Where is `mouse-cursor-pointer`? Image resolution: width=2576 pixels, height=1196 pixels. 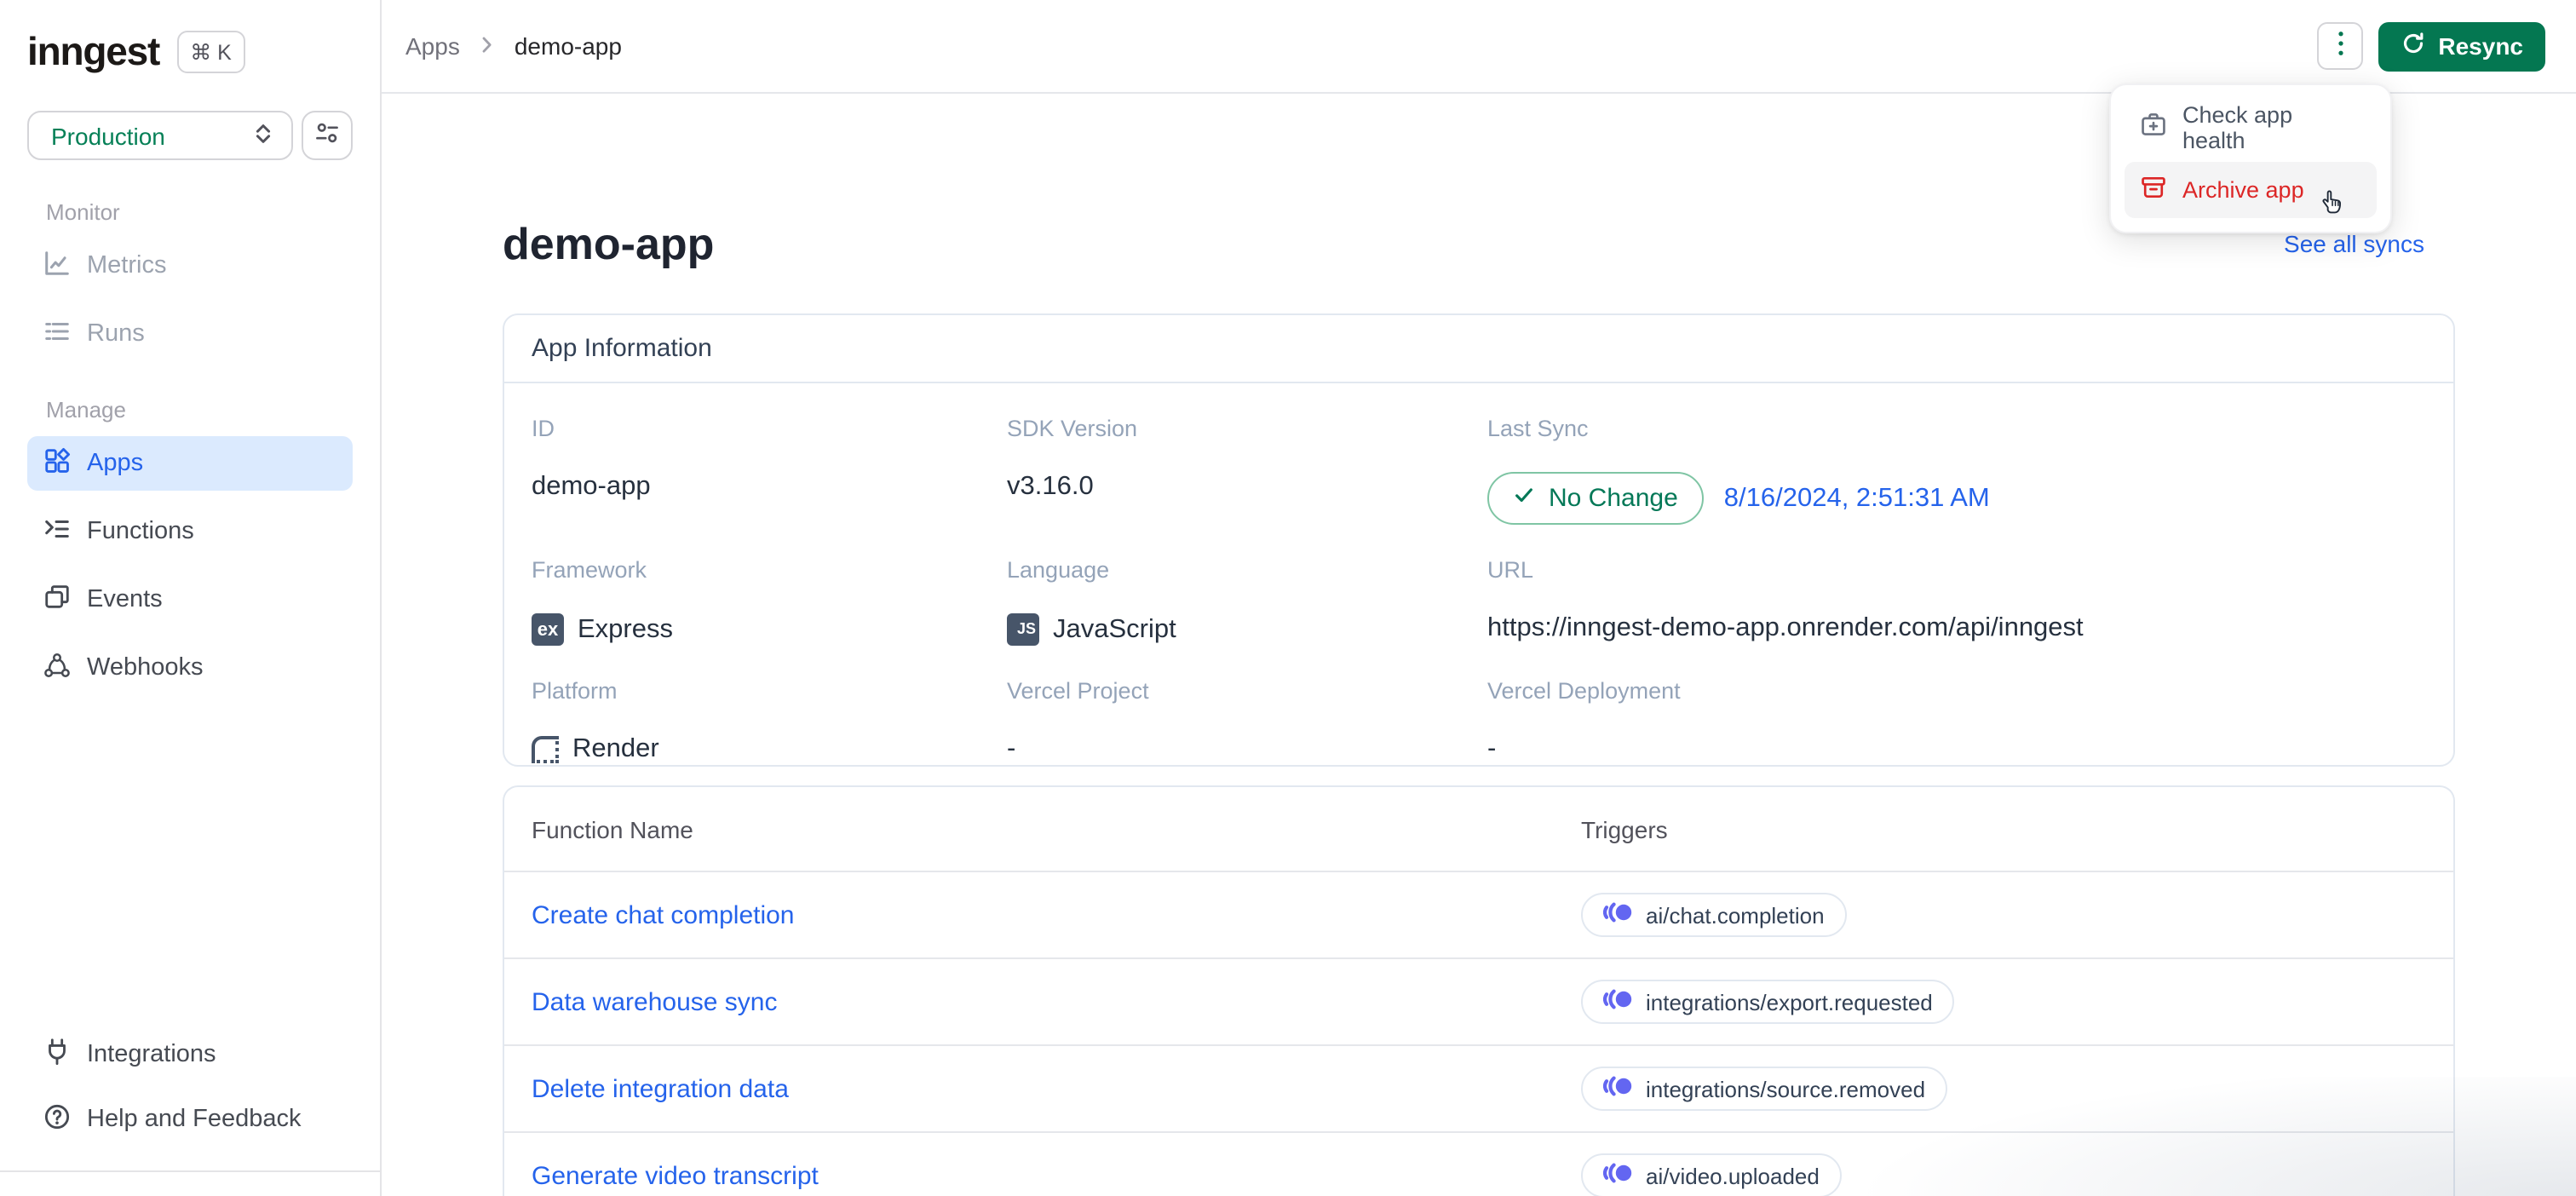
mouse-cursor-pointer is located at coordinates (2333, 208).